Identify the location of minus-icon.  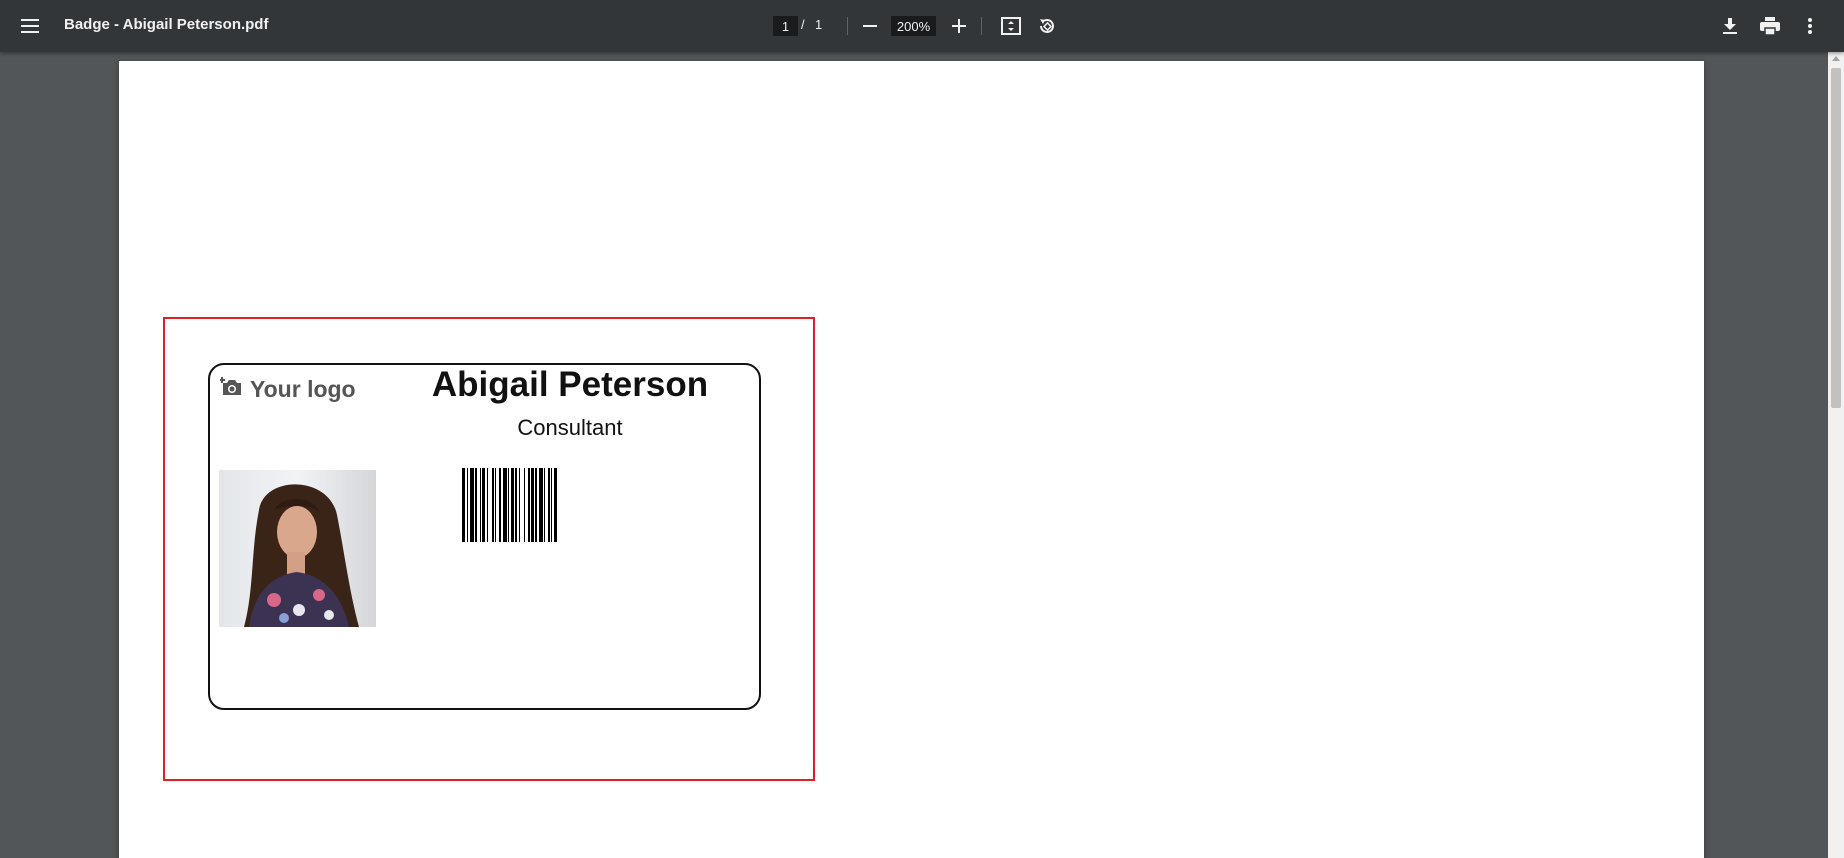
(870, 26).